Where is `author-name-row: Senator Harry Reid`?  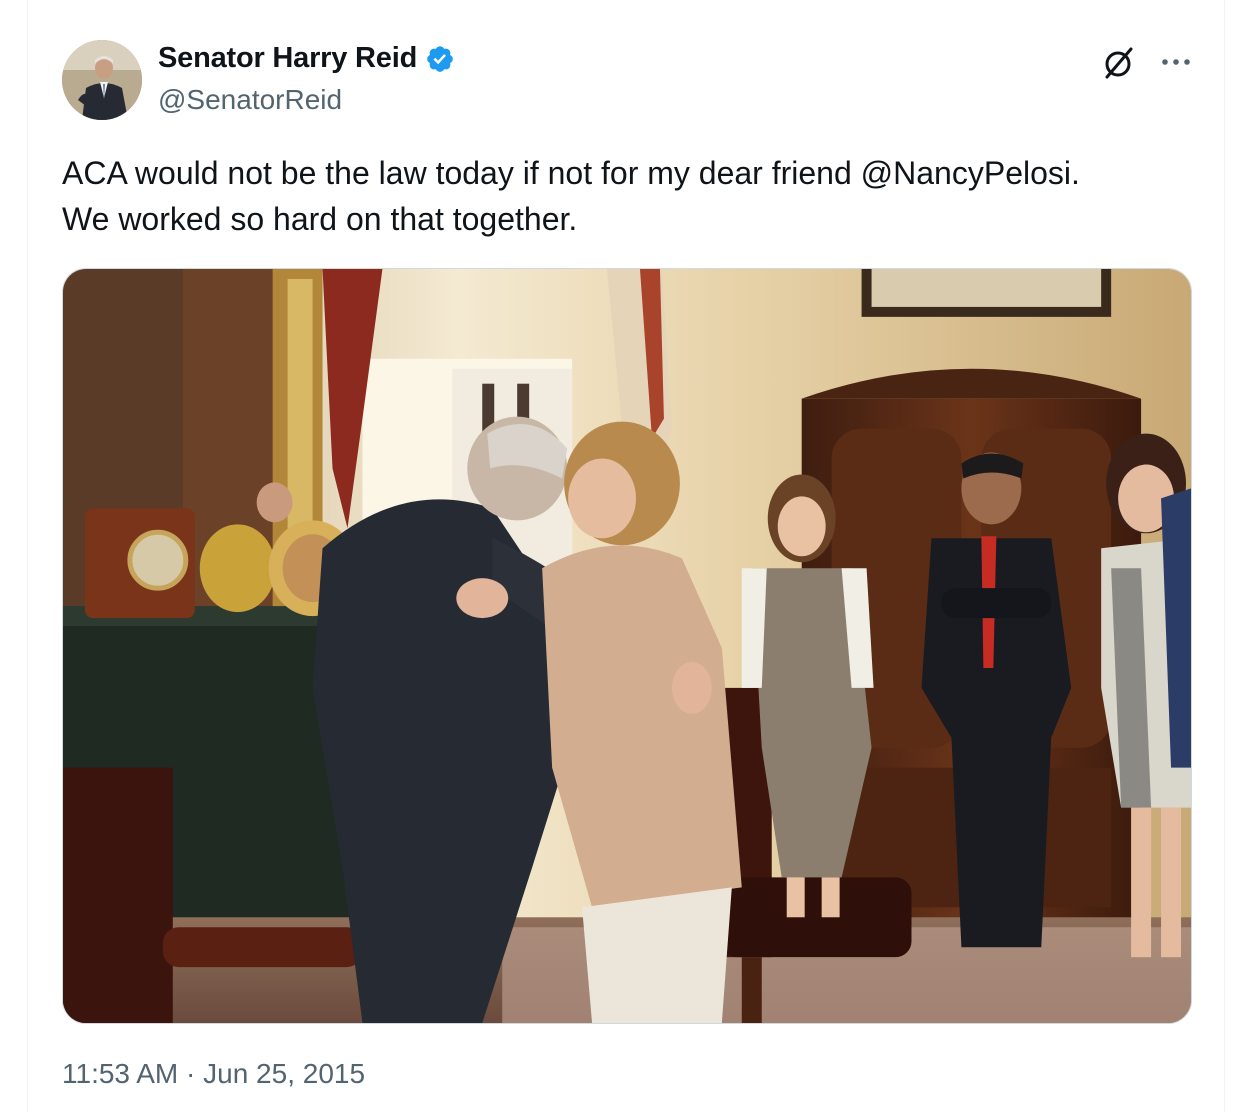
author-name-row: Senator Harry Reid is located at coordinates (306, 58).